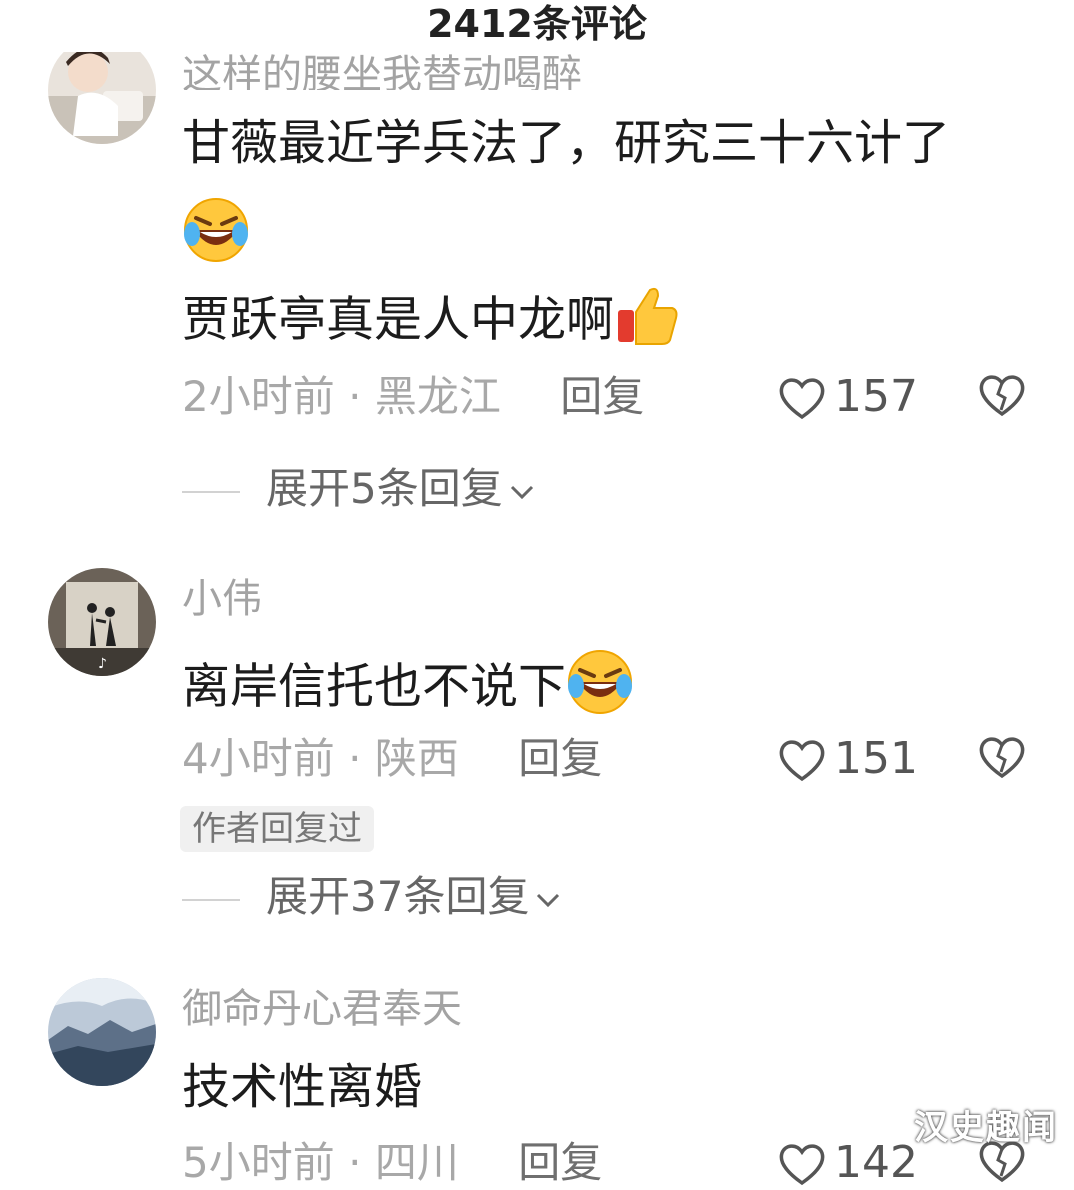  I want to click on comment-meta: 4小时前 · 陕西 回复, so click(392, 759).